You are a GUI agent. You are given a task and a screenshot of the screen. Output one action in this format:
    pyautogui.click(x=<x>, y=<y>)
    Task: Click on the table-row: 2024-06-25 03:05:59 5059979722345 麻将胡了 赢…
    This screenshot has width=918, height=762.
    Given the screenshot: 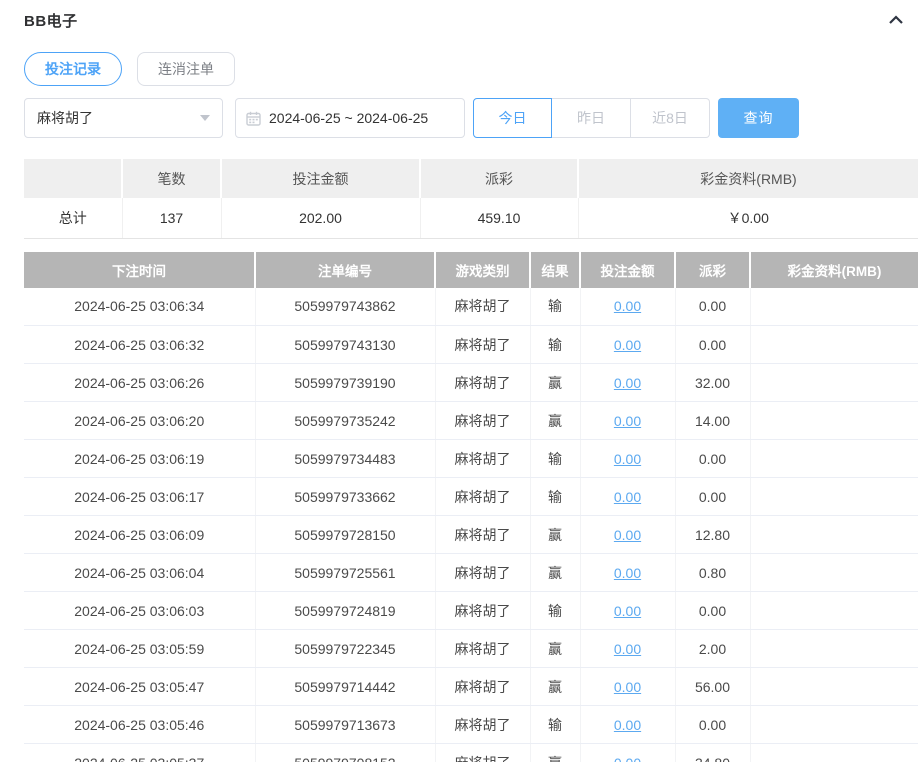 What is the action you would take?
    pyautogui.click(x=471, y=648)
    